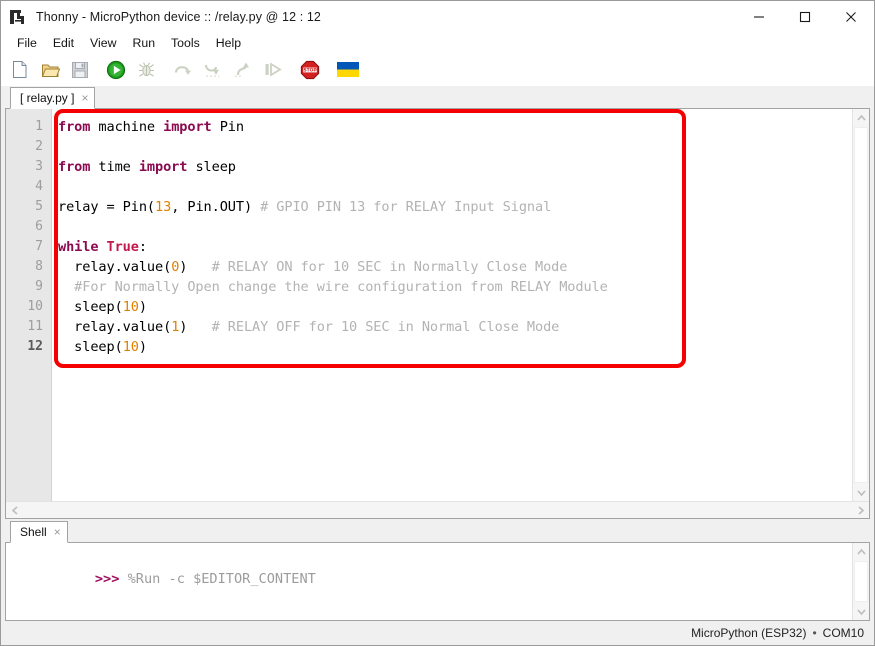 This screenshot has height=646, width=875. Describe the element at coordinates (118, 167) in the screenshot. I see `code-token: time` at that location.